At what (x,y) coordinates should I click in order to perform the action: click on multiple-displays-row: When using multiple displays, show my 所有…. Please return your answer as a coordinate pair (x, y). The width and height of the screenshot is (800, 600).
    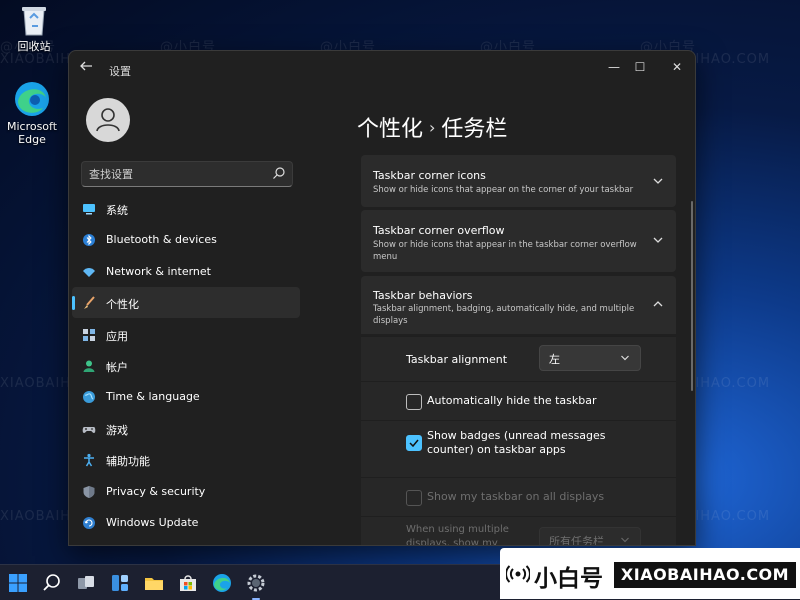
    Looking at the image, I should click on (518, 531).